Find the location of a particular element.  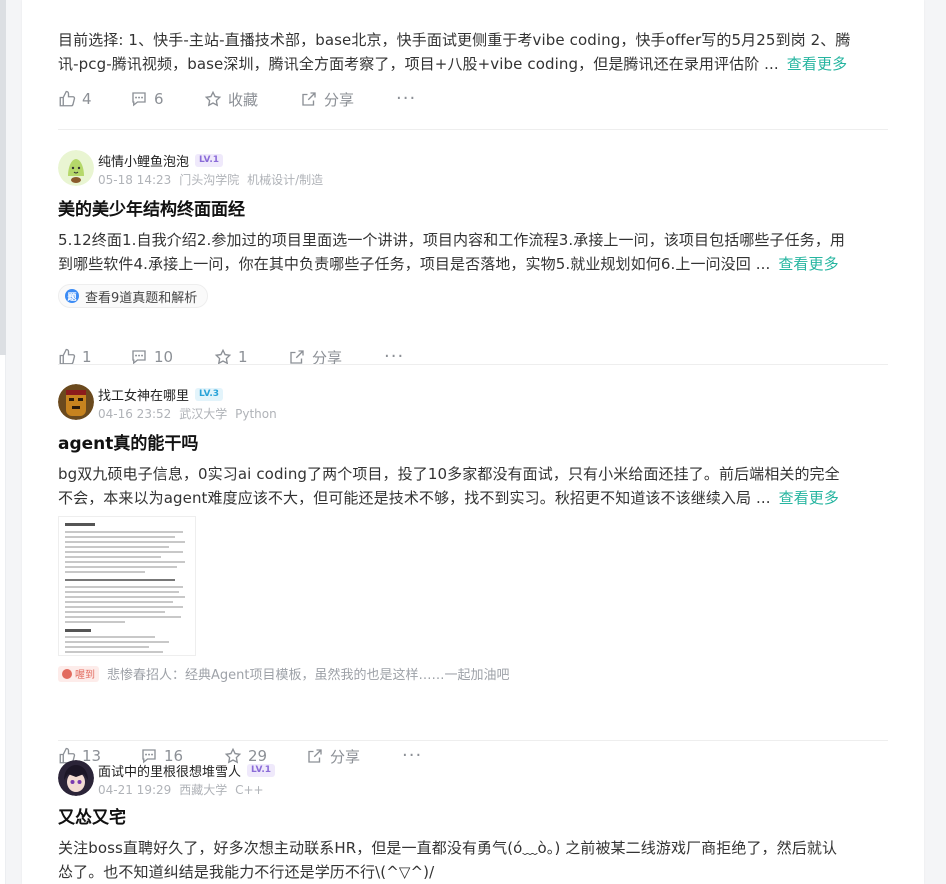

feed-post: 纯情小鲤鱼泡泡 LV.1 05-18 14:23 门头沟学院 机械设计/制造 is located at coordinates (473, 170).